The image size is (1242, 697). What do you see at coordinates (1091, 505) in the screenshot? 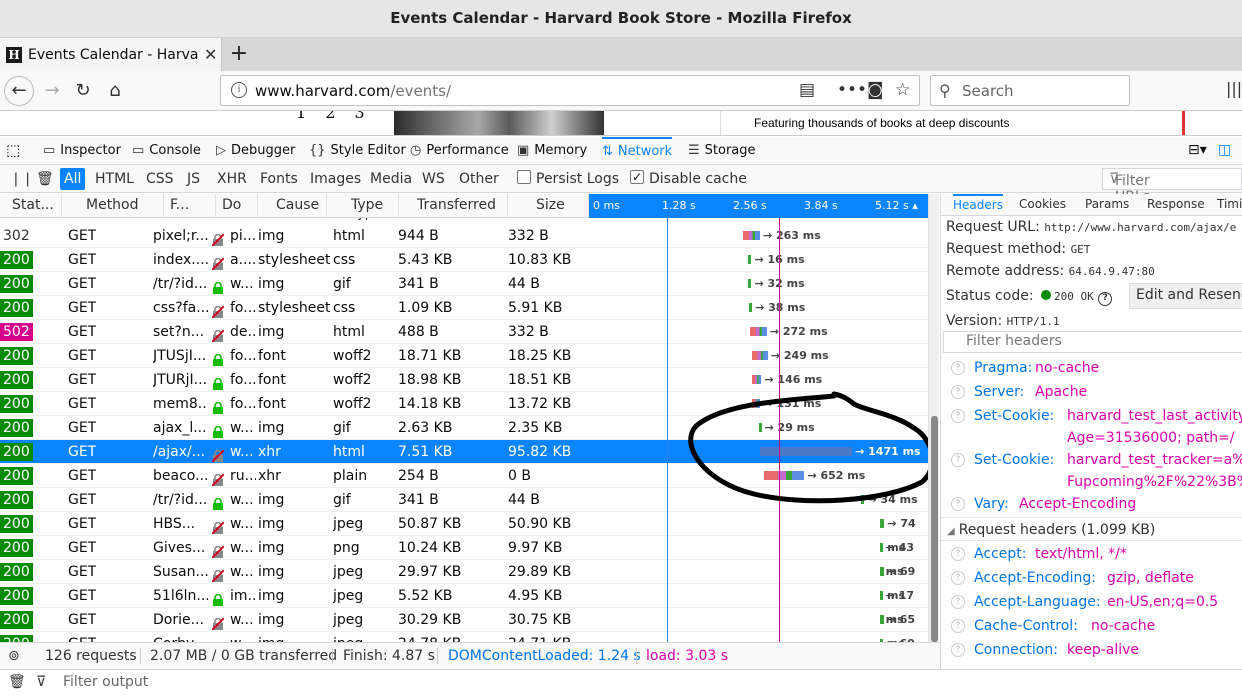
I see `header-row: ? Vary: Accept-Encoding` at bounding box center [1091, 505].